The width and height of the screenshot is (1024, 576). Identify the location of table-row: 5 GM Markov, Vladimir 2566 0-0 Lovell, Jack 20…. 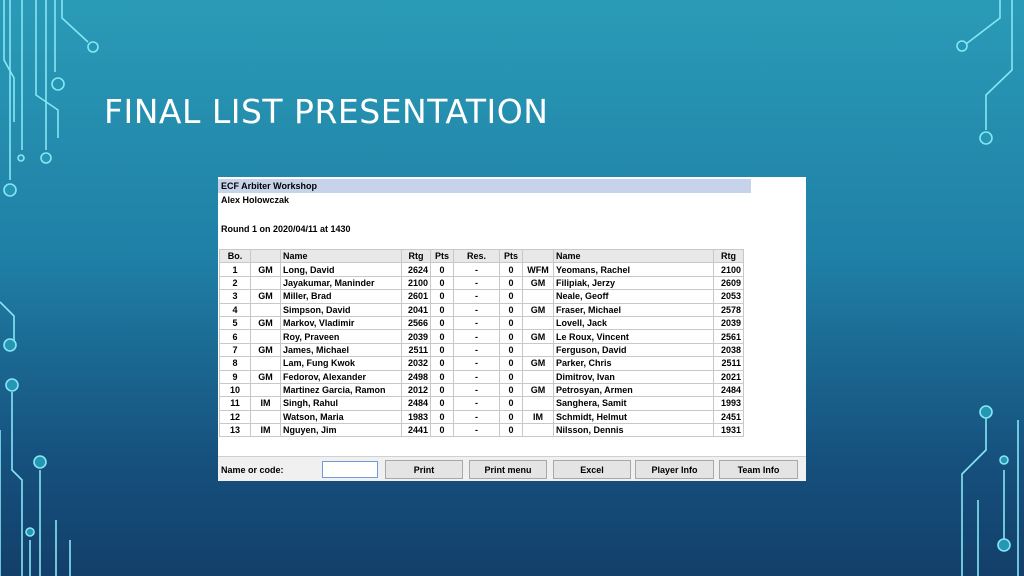
(481, 323).